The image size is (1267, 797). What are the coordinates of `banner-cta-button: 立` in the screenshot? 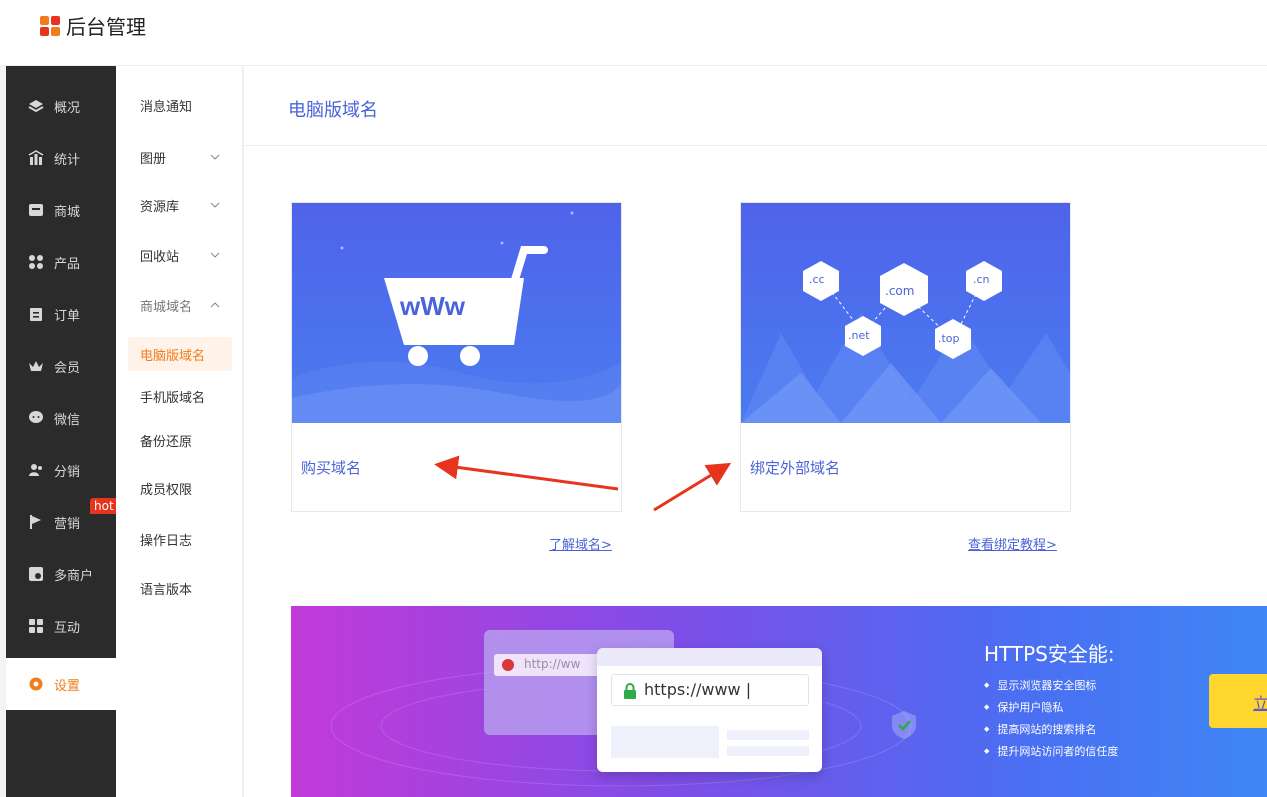 It's located at (1238, 701).